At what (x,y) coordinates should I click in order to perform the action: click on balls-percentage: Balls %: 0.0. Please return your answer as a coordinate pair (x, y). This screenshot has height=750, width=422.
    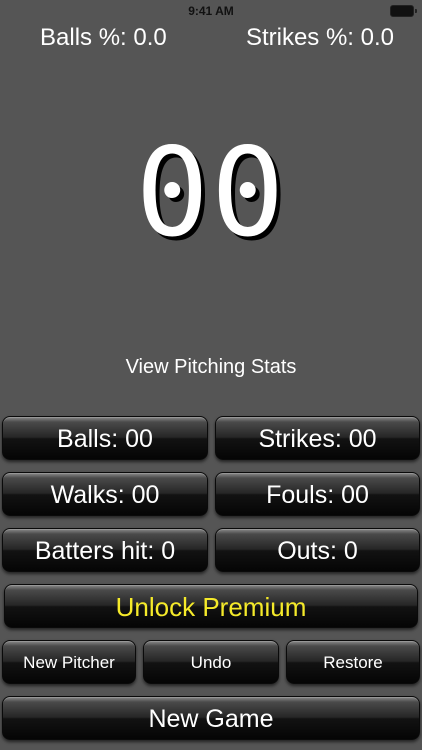
    Looking at the image, I should click on (103, 37).